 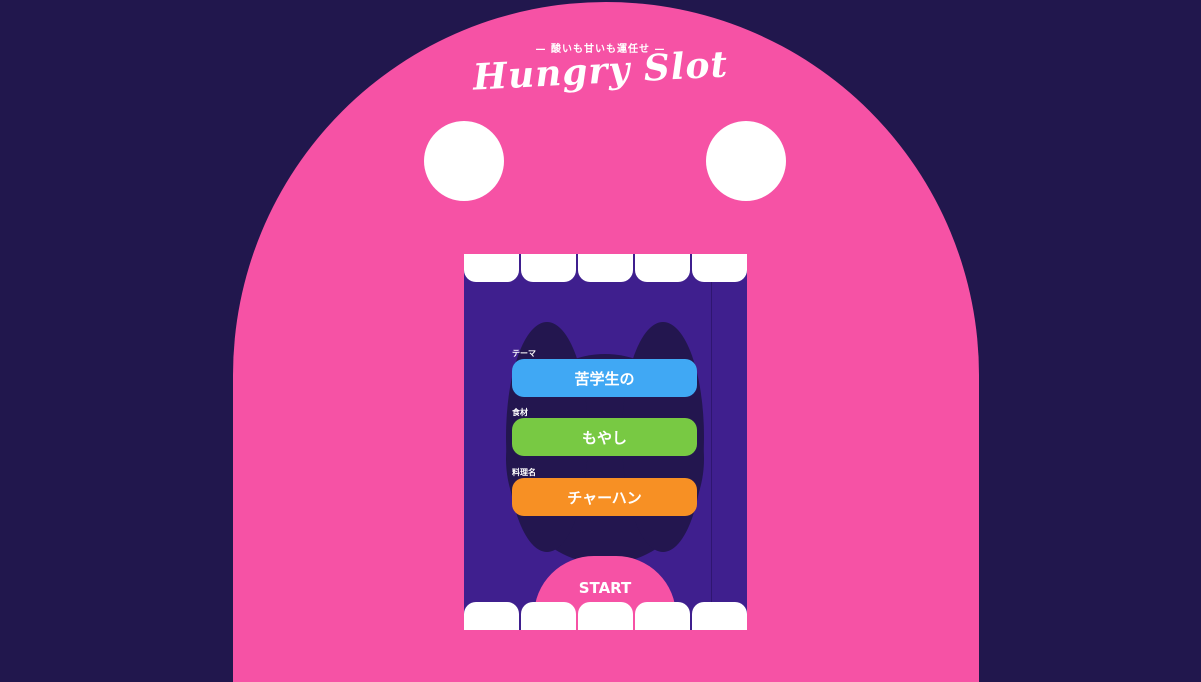 I want to click on lower-teeth, so click(x=605, y=616).